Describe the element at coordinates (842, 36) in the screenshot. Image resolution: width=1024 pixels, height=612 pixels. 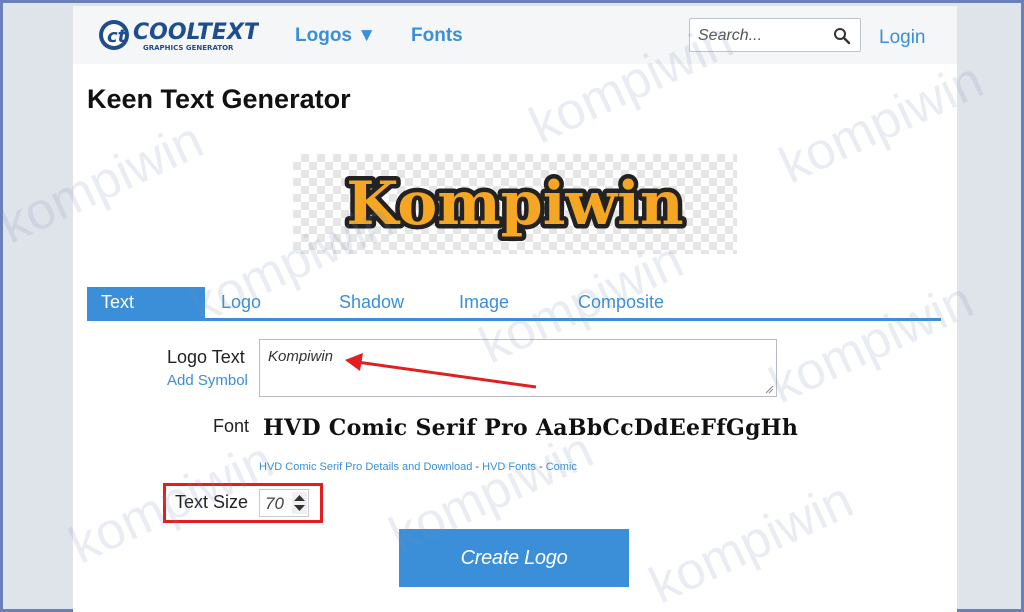
I see `search-icon` at that location.